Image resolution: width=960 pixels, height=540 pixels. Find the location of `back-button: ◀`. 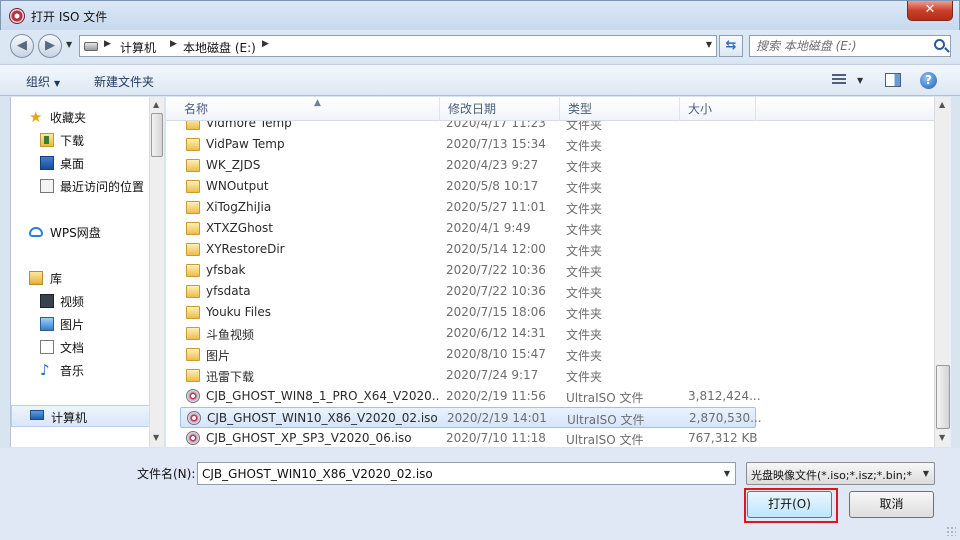

back-button: ◀ is located at coordinates (22, 46).